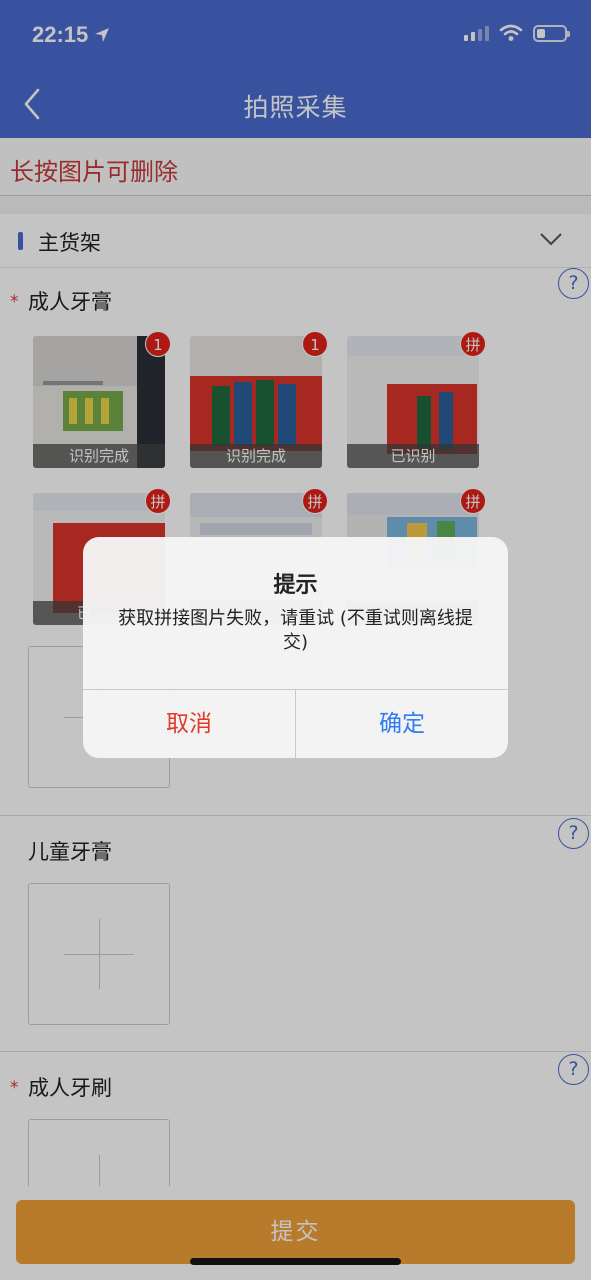  I want to click on dialog-buttons: 取消 确定, so click(295, 723).